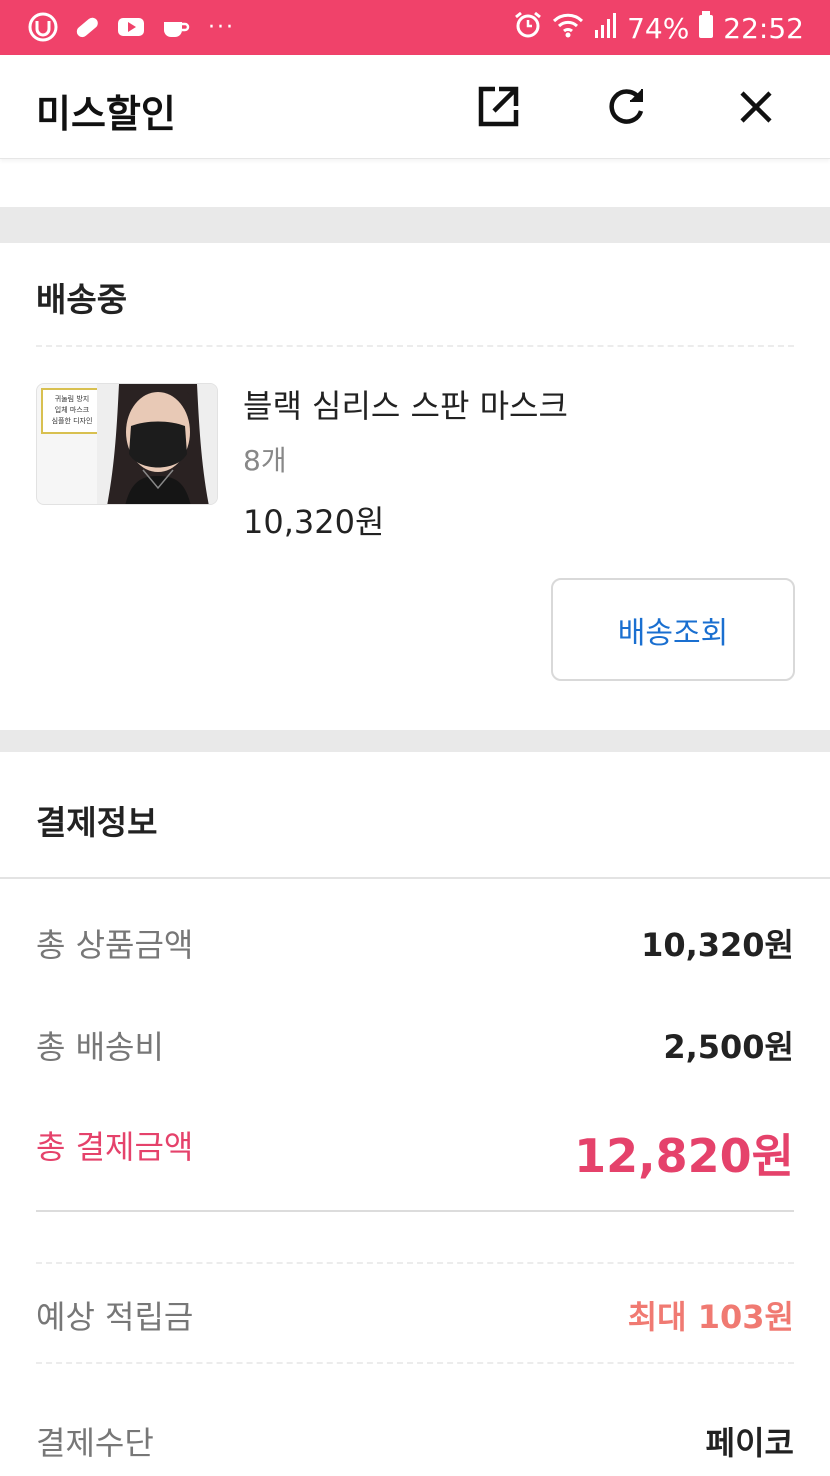 Image resolution: width=830 pixels, height=1476 pixels. Describe the element at coordinates (175, 27) in the screenshot. I see `coffee-cup-icon` at that location.